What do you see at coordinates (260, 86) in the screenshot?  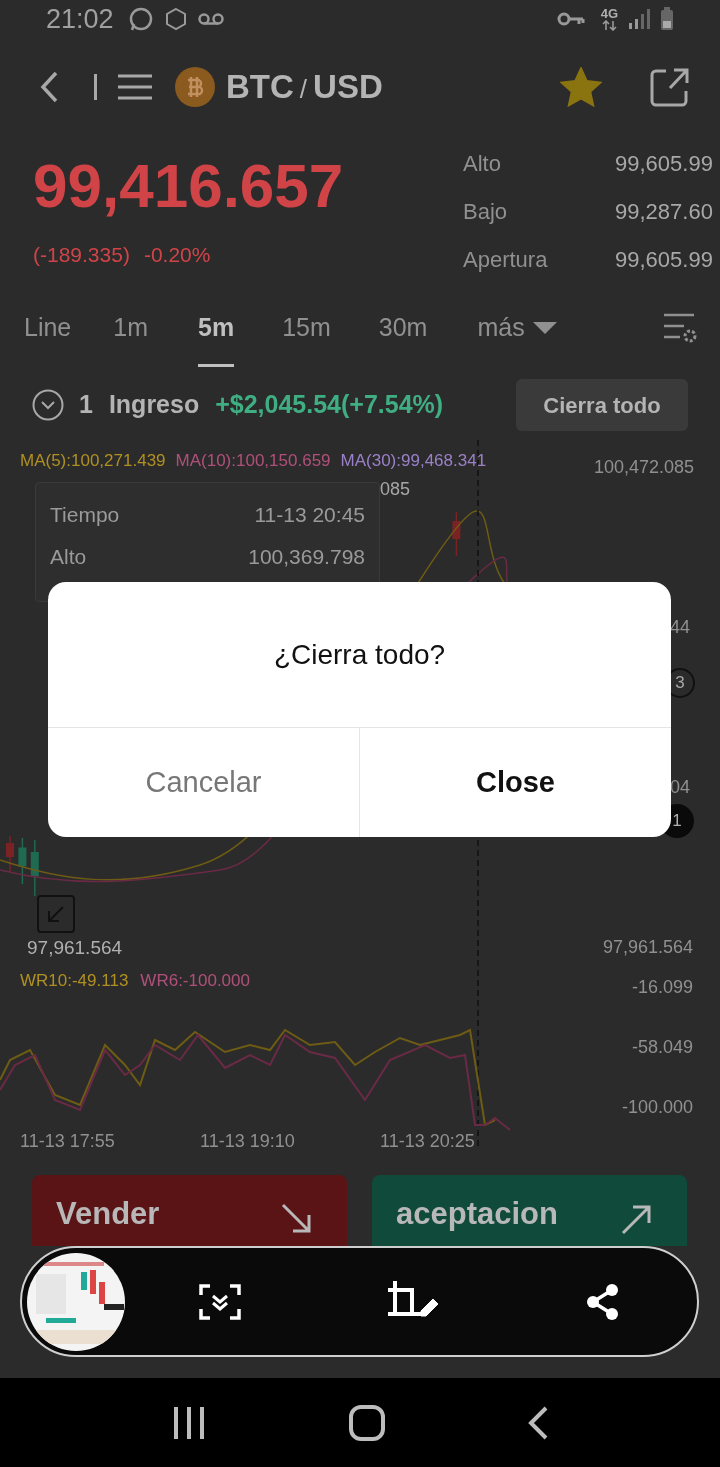 I see `symbol-base: BTC` at bounding box center [260, 86].